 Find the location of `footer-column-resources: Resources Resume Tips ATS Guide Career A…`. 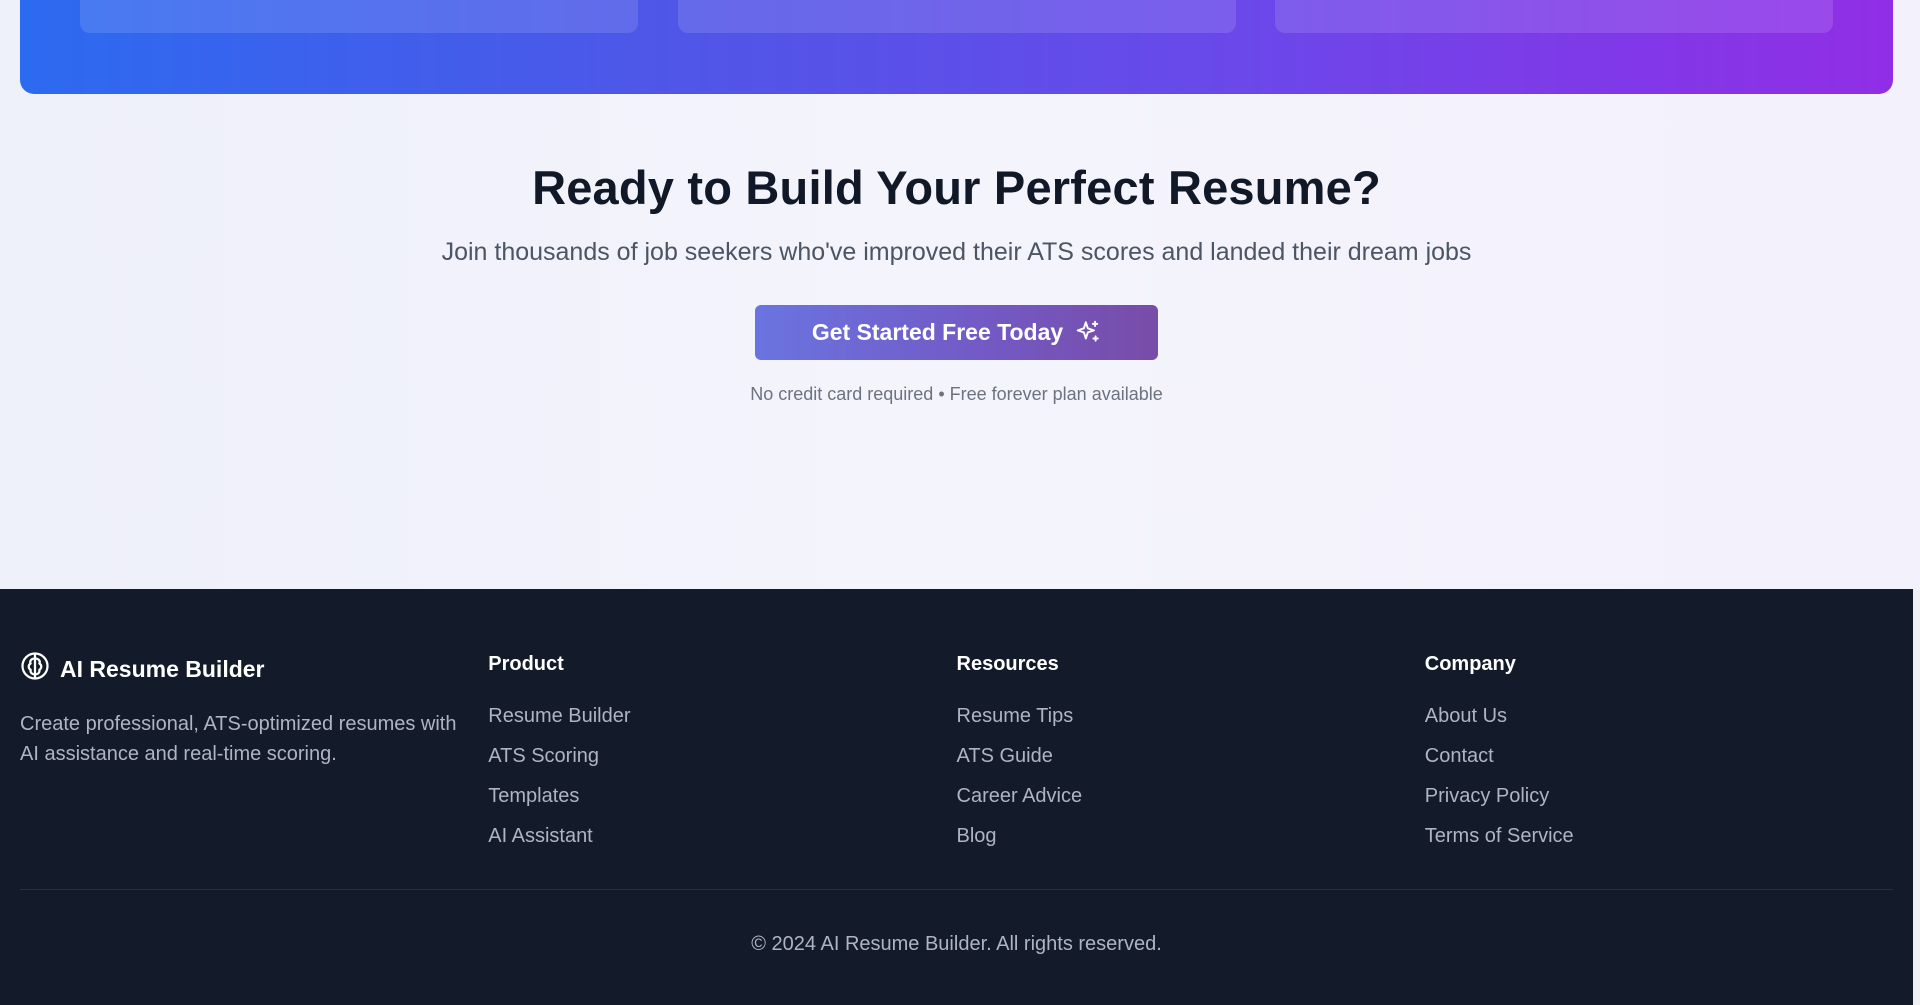

footer-column-resources: Resources Resume Tips ATS Guide Career A… is located at coordinates (1191, 753).